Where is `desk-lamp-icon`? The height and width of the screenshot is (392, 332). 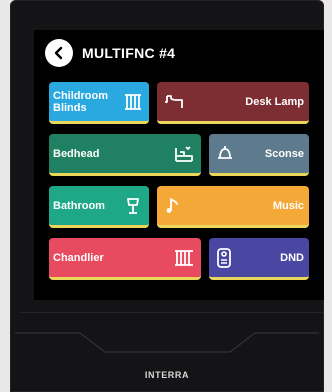
desk-lamp-icon is located at coordinates (174, 102).